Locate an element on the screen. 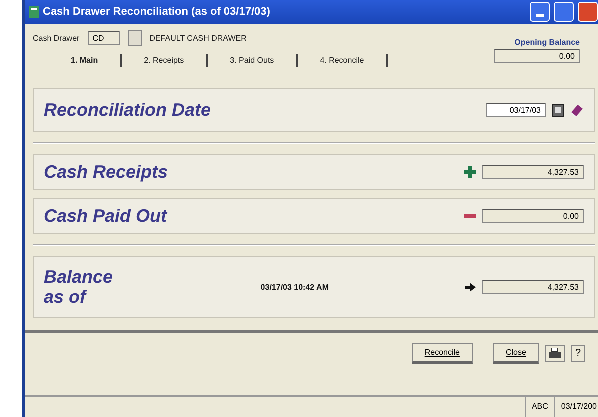  status-cell: 03/17/200 is located at coordinates (576, 407).